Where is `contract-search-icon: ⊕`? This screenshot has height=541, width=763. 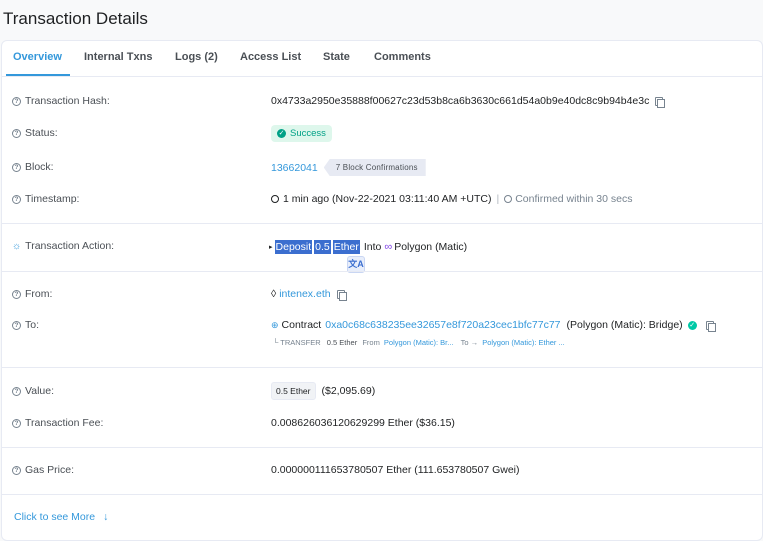 contract-search-icon: ⊕ is located at coordinates (275, 324).